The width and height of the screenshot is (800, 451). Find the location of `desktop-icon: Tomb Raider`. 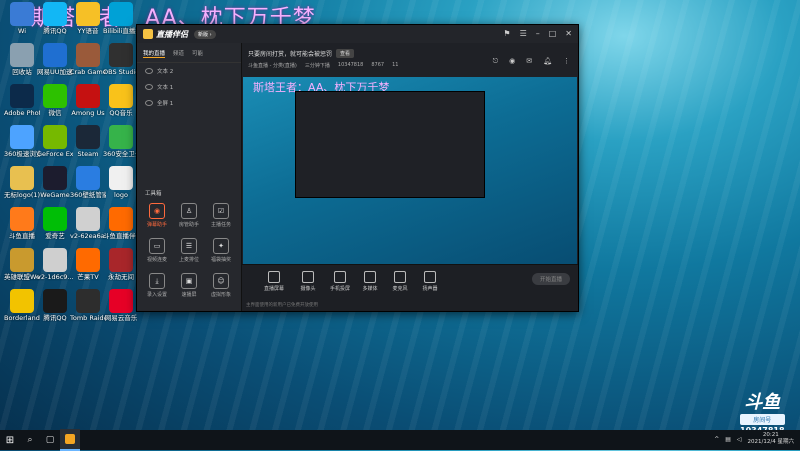

desktop-icon: Tomb Raider is located at coordinates (88, 305).